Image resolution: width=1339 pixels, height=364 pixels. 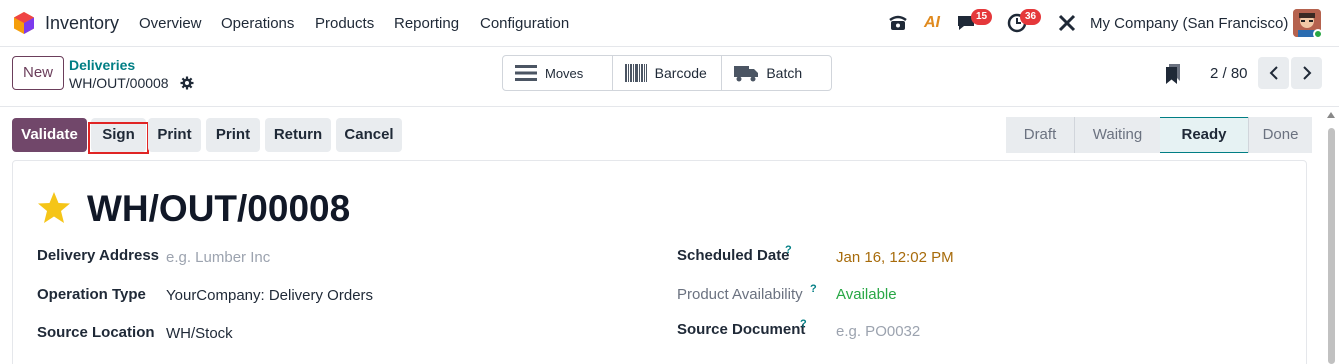 What do you see at coordinates (1280, 135) in the screenshot?
I see `status-done: Done` at bounding box center [1280, 135].